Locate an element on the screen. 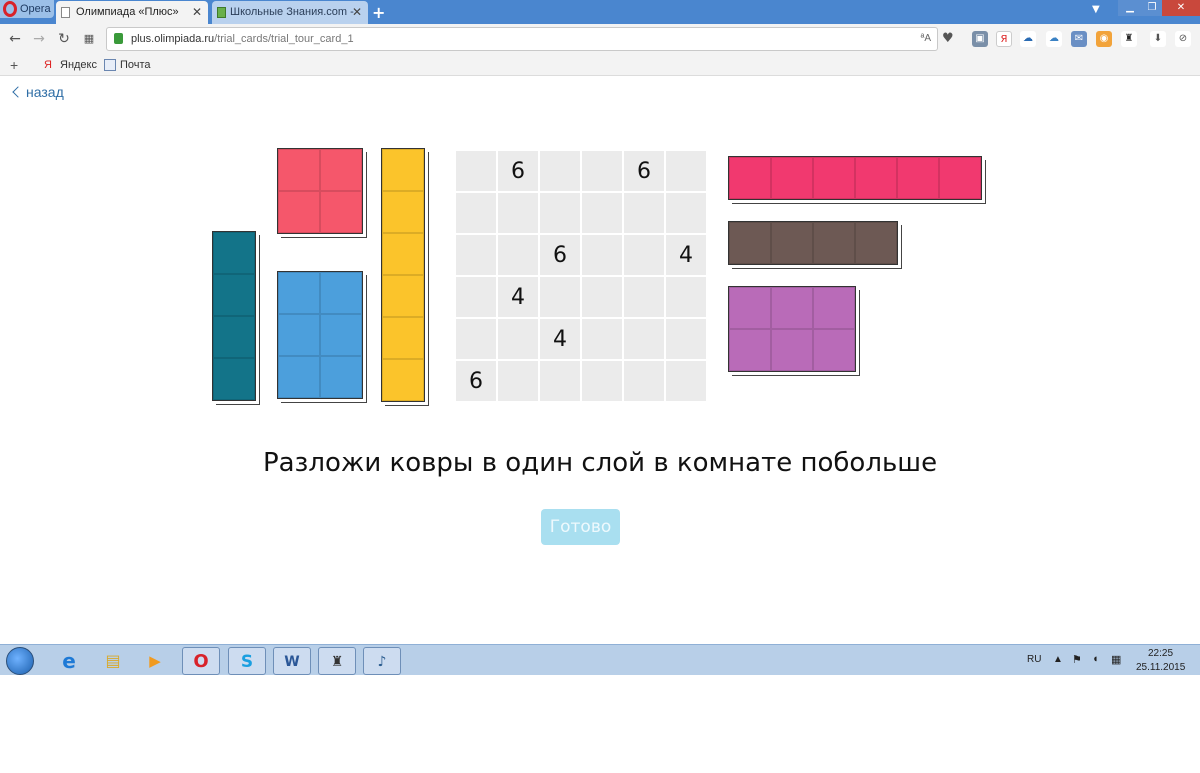 Image resolution: width=1200 pixels, height=773 pixels. rug-yellow-1x6 is located at coordinates (403, 275).